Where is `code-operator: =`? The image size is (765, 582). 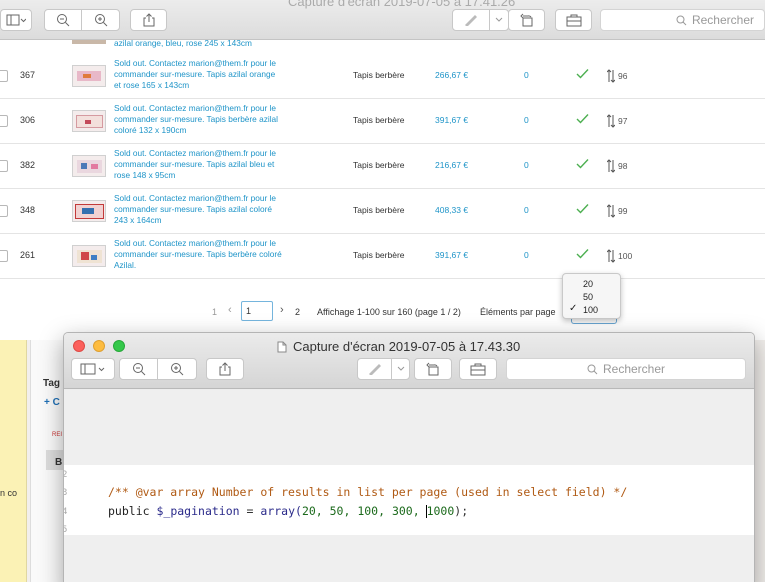 code-operator: = is located at coordinates (250, 511).